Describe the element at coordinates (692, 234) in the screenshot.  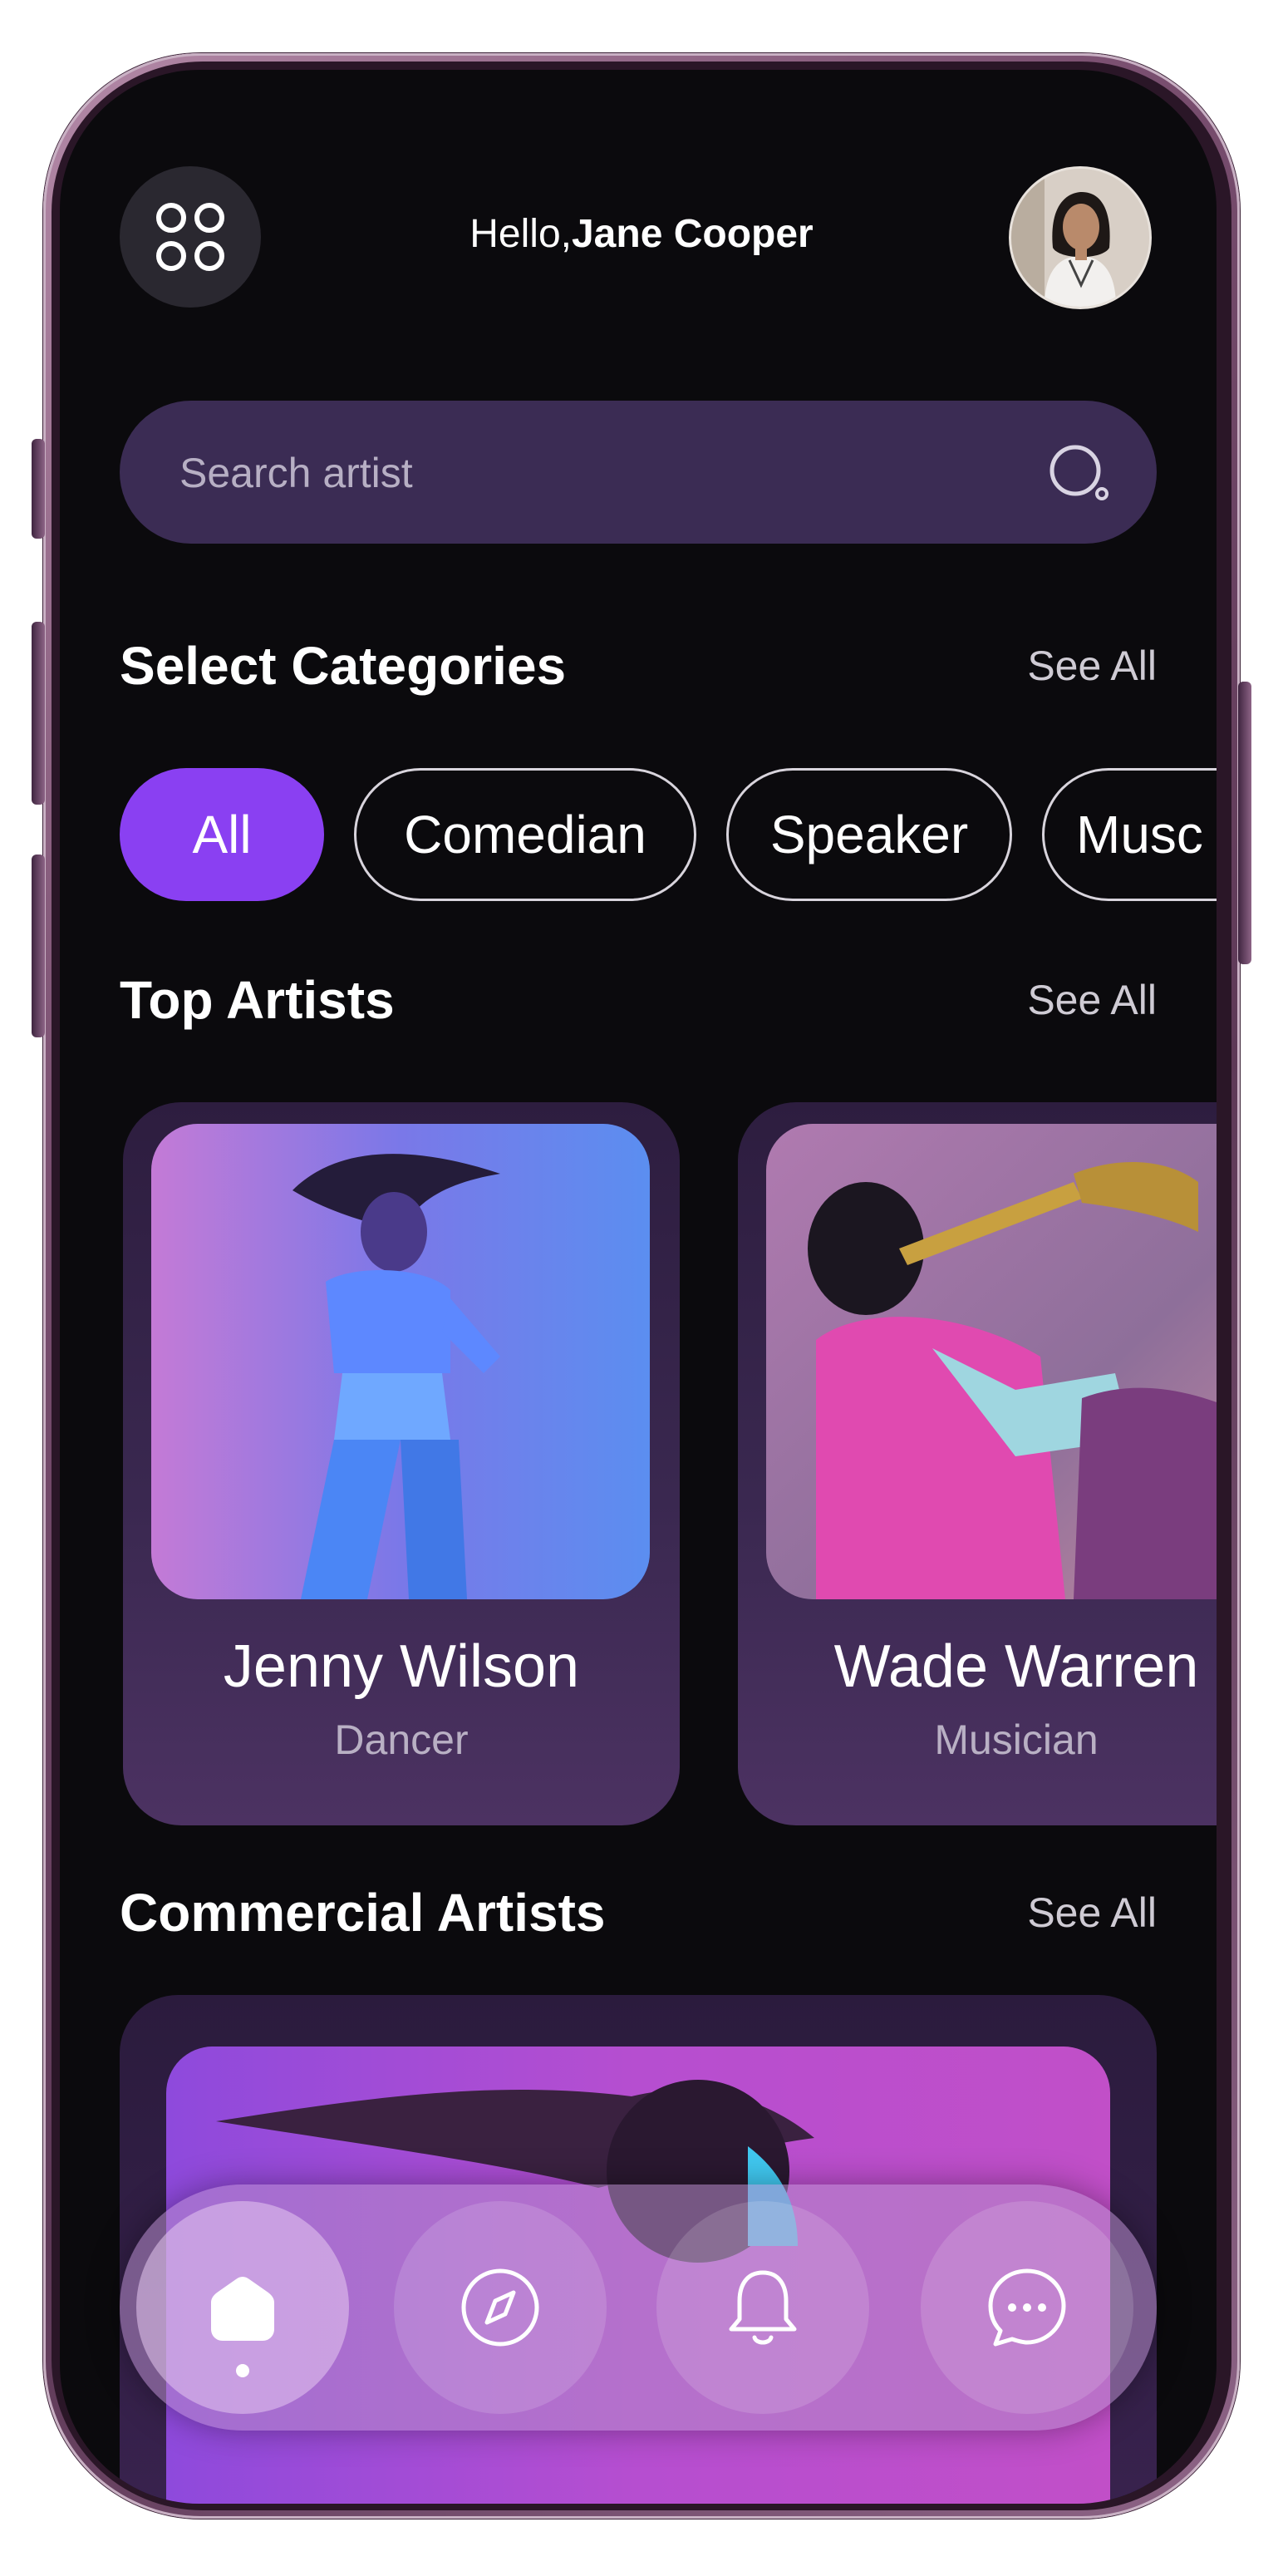
I see `user-name: Jane Cooper` at that location.